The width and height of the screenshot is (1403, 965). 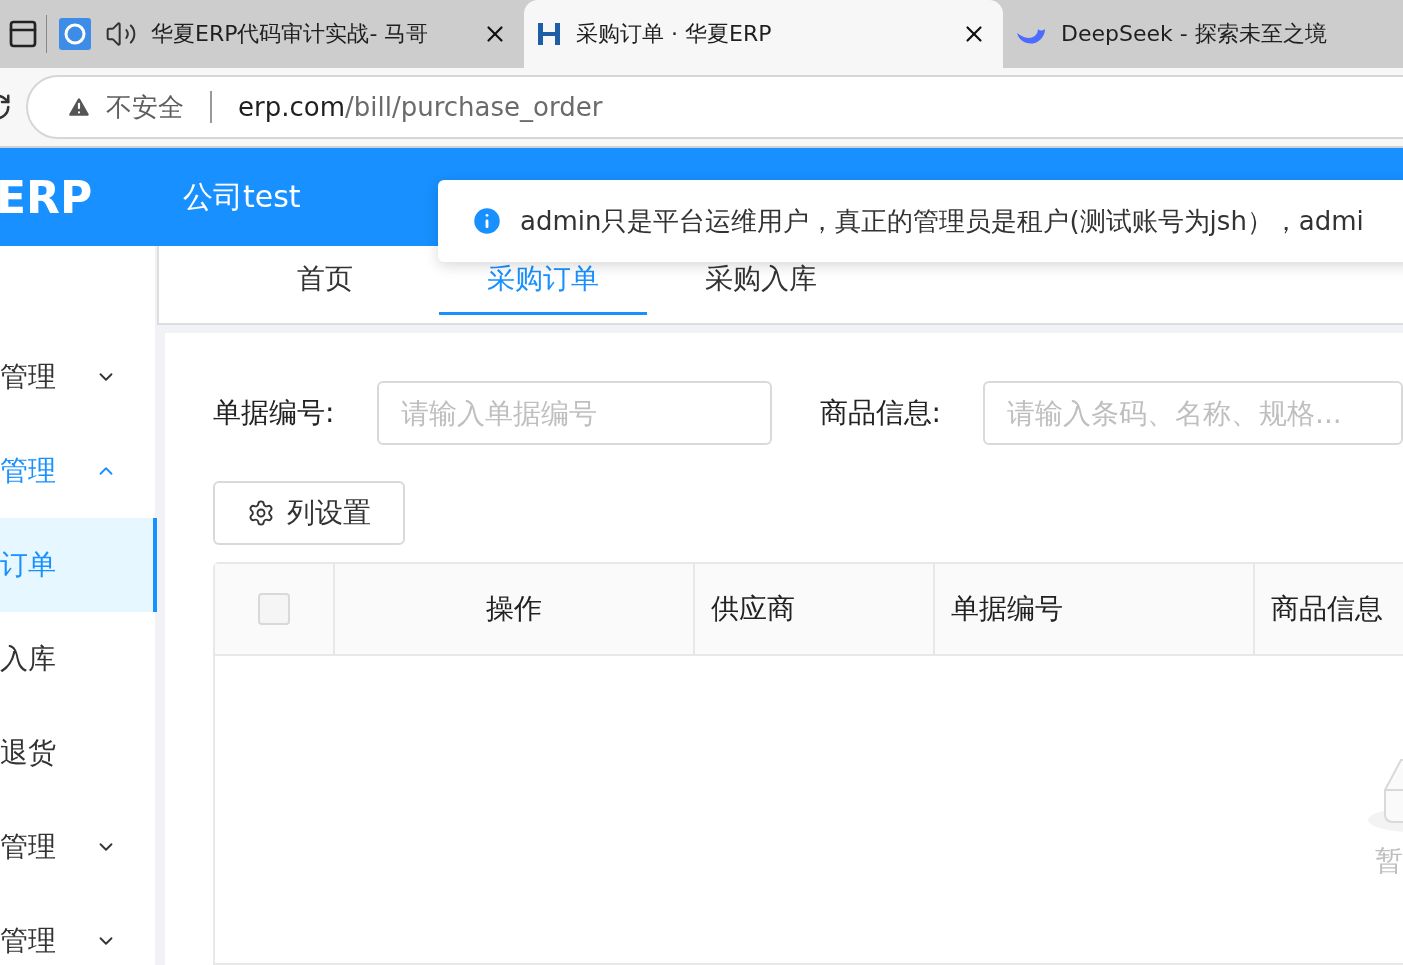 What do you see at coordinates (549, 34) in the screenshot?
I see `h-logo-icon` at bounding box center [549, 34].